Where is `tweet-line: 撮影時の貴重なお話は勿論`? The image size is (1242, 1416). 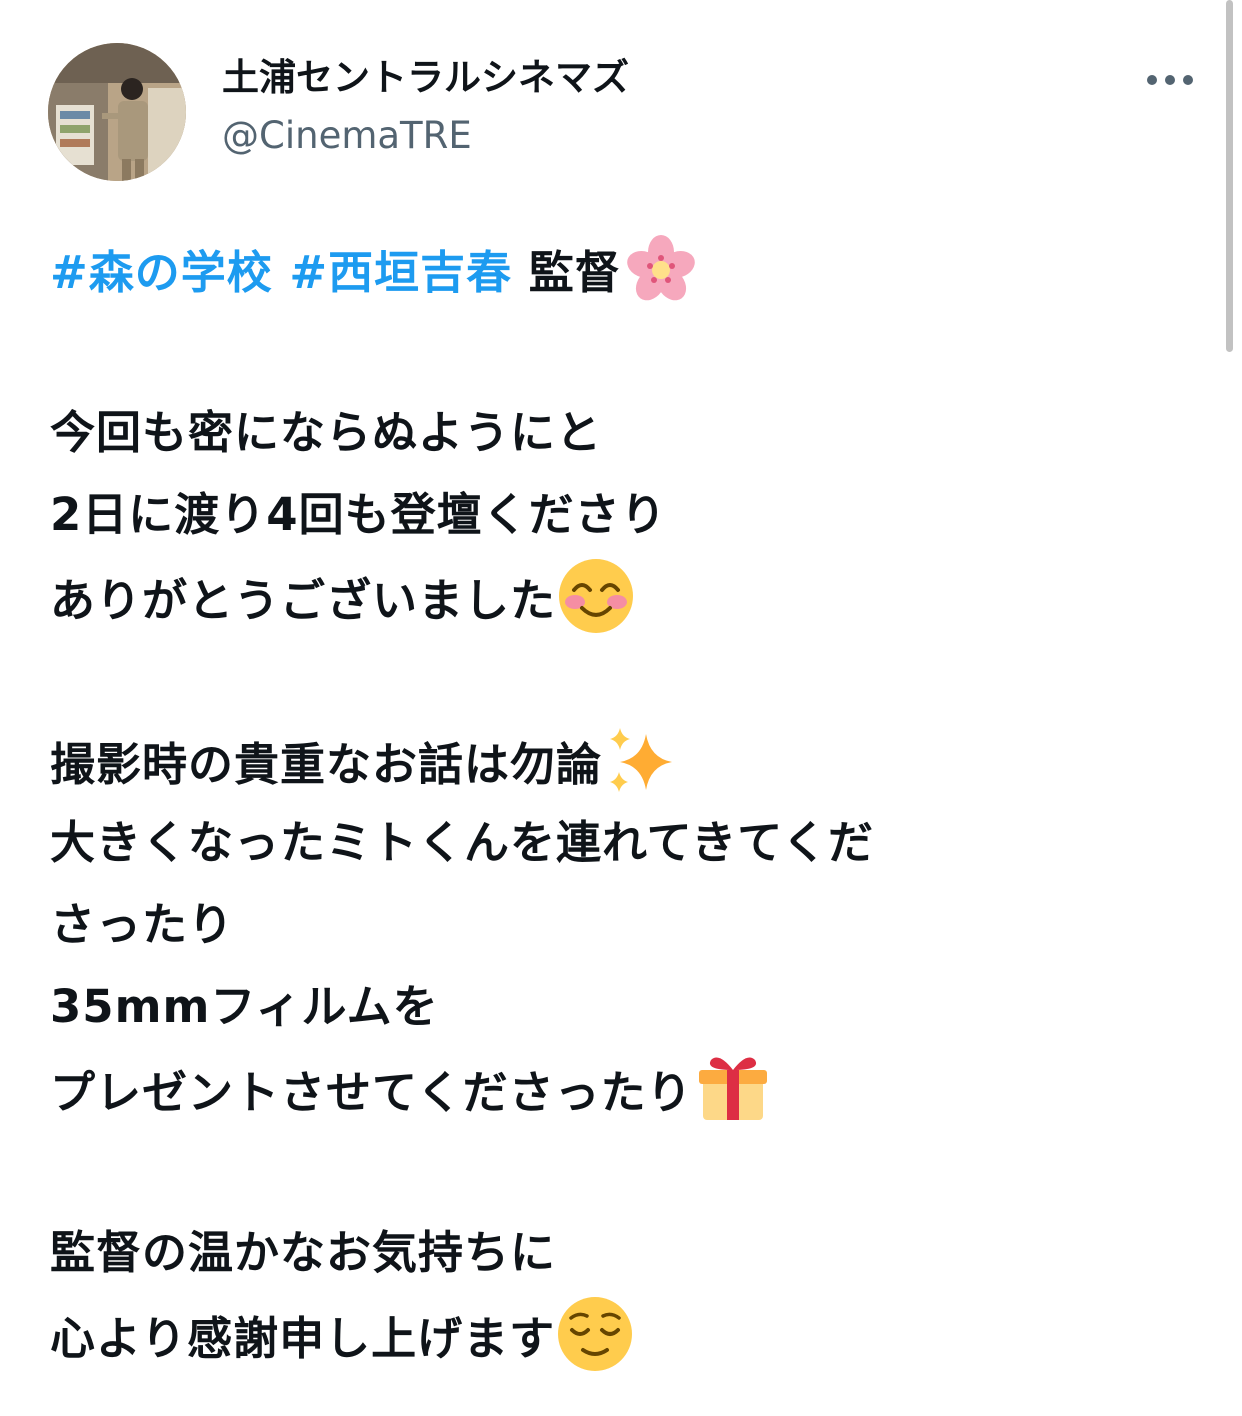 tweet-line: 撮影時の貴重なお話は勿論 is located at coordinates (630, 761).